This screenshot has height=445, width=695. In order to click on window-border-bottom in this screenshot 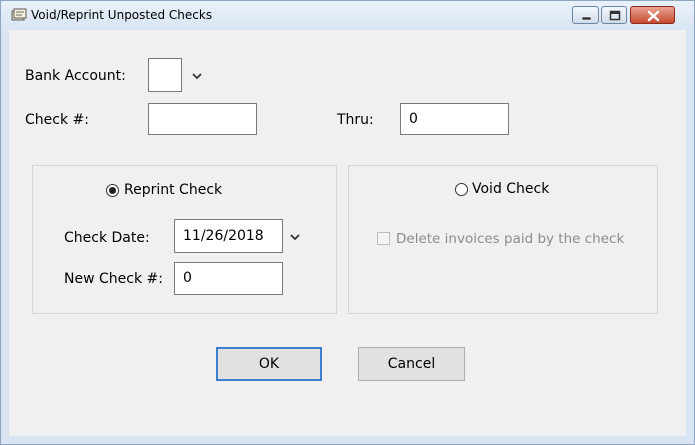, I will do `click(347, 440)`.